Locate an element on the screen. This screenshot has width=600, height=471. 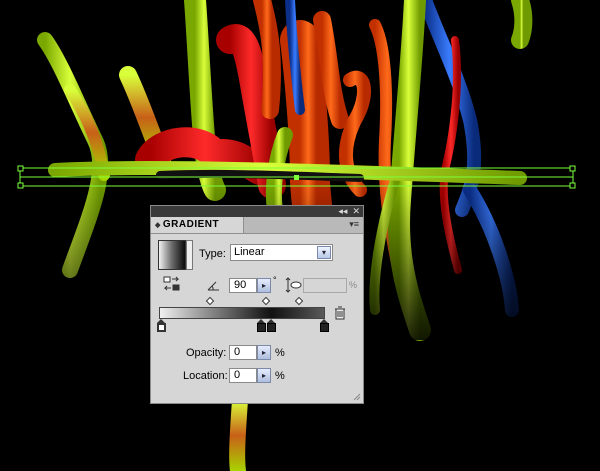
tab-gradient: ◆ GRADIENT is located at coordinates (197, 225).